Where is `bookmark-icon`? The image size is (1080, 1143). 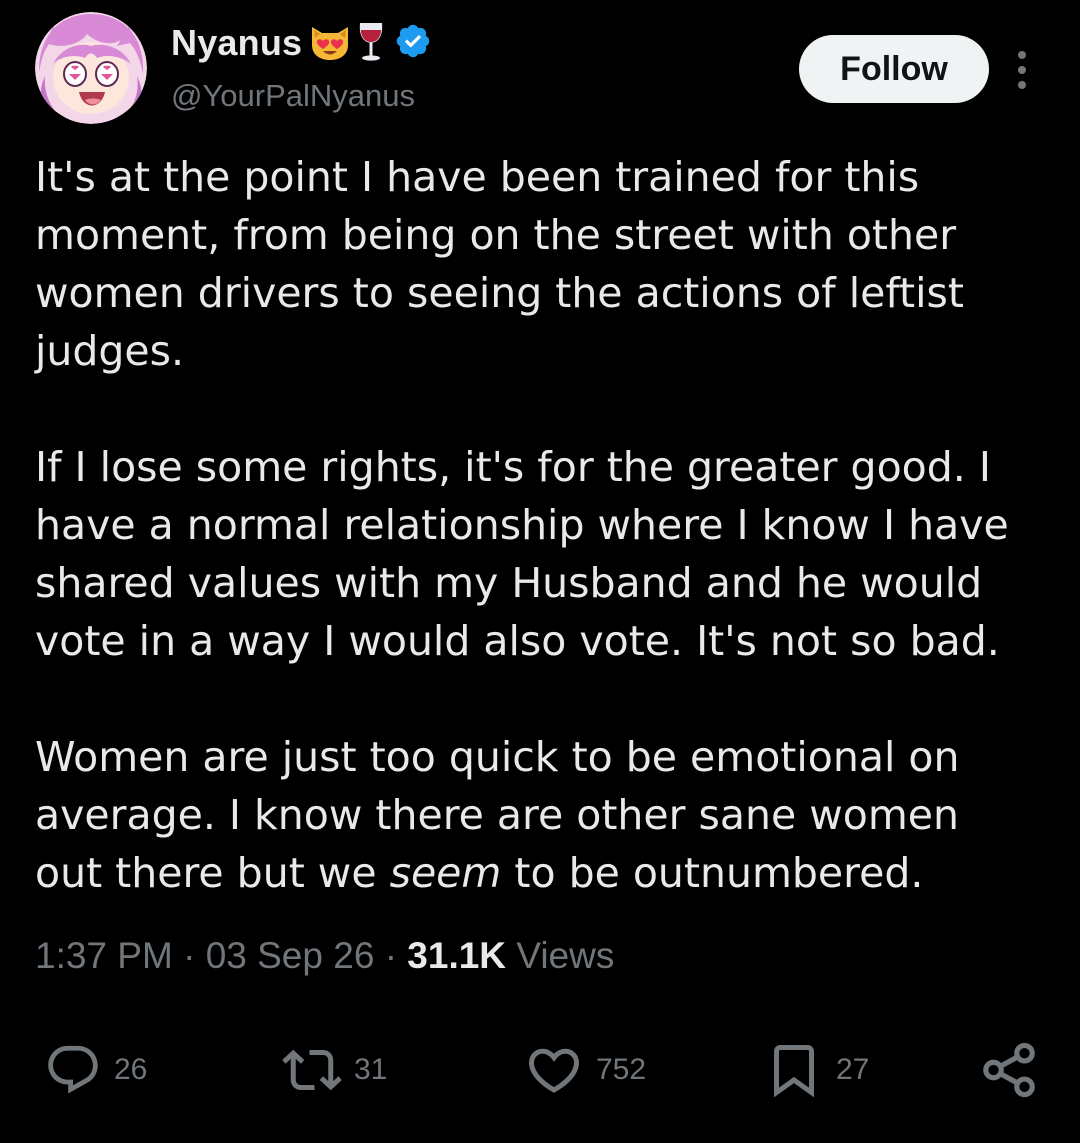 bookmark-icon is located at coordinates (794, 1071).